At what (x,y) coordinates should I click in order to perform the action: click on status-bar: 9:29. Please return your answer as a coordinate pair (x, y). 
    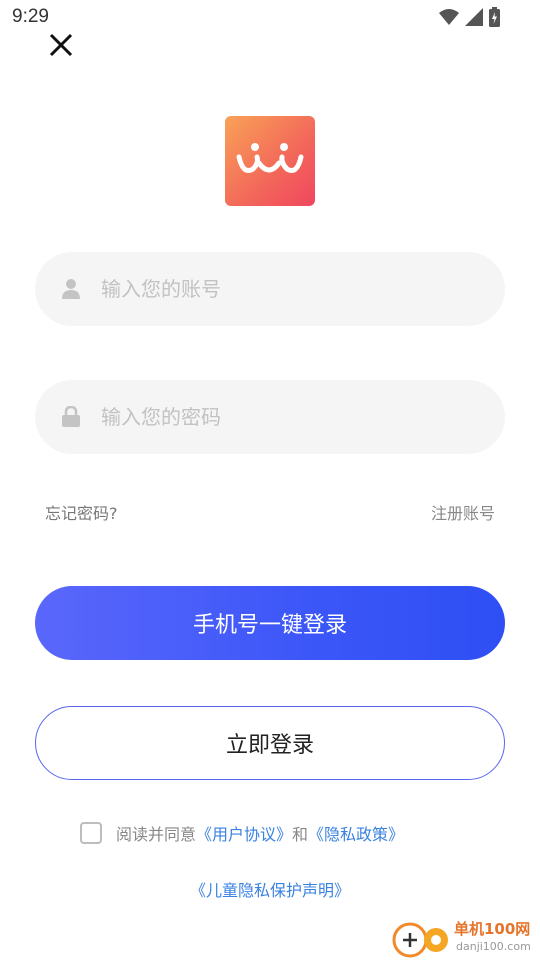
    Looking at the image, I should click on (270, 18).